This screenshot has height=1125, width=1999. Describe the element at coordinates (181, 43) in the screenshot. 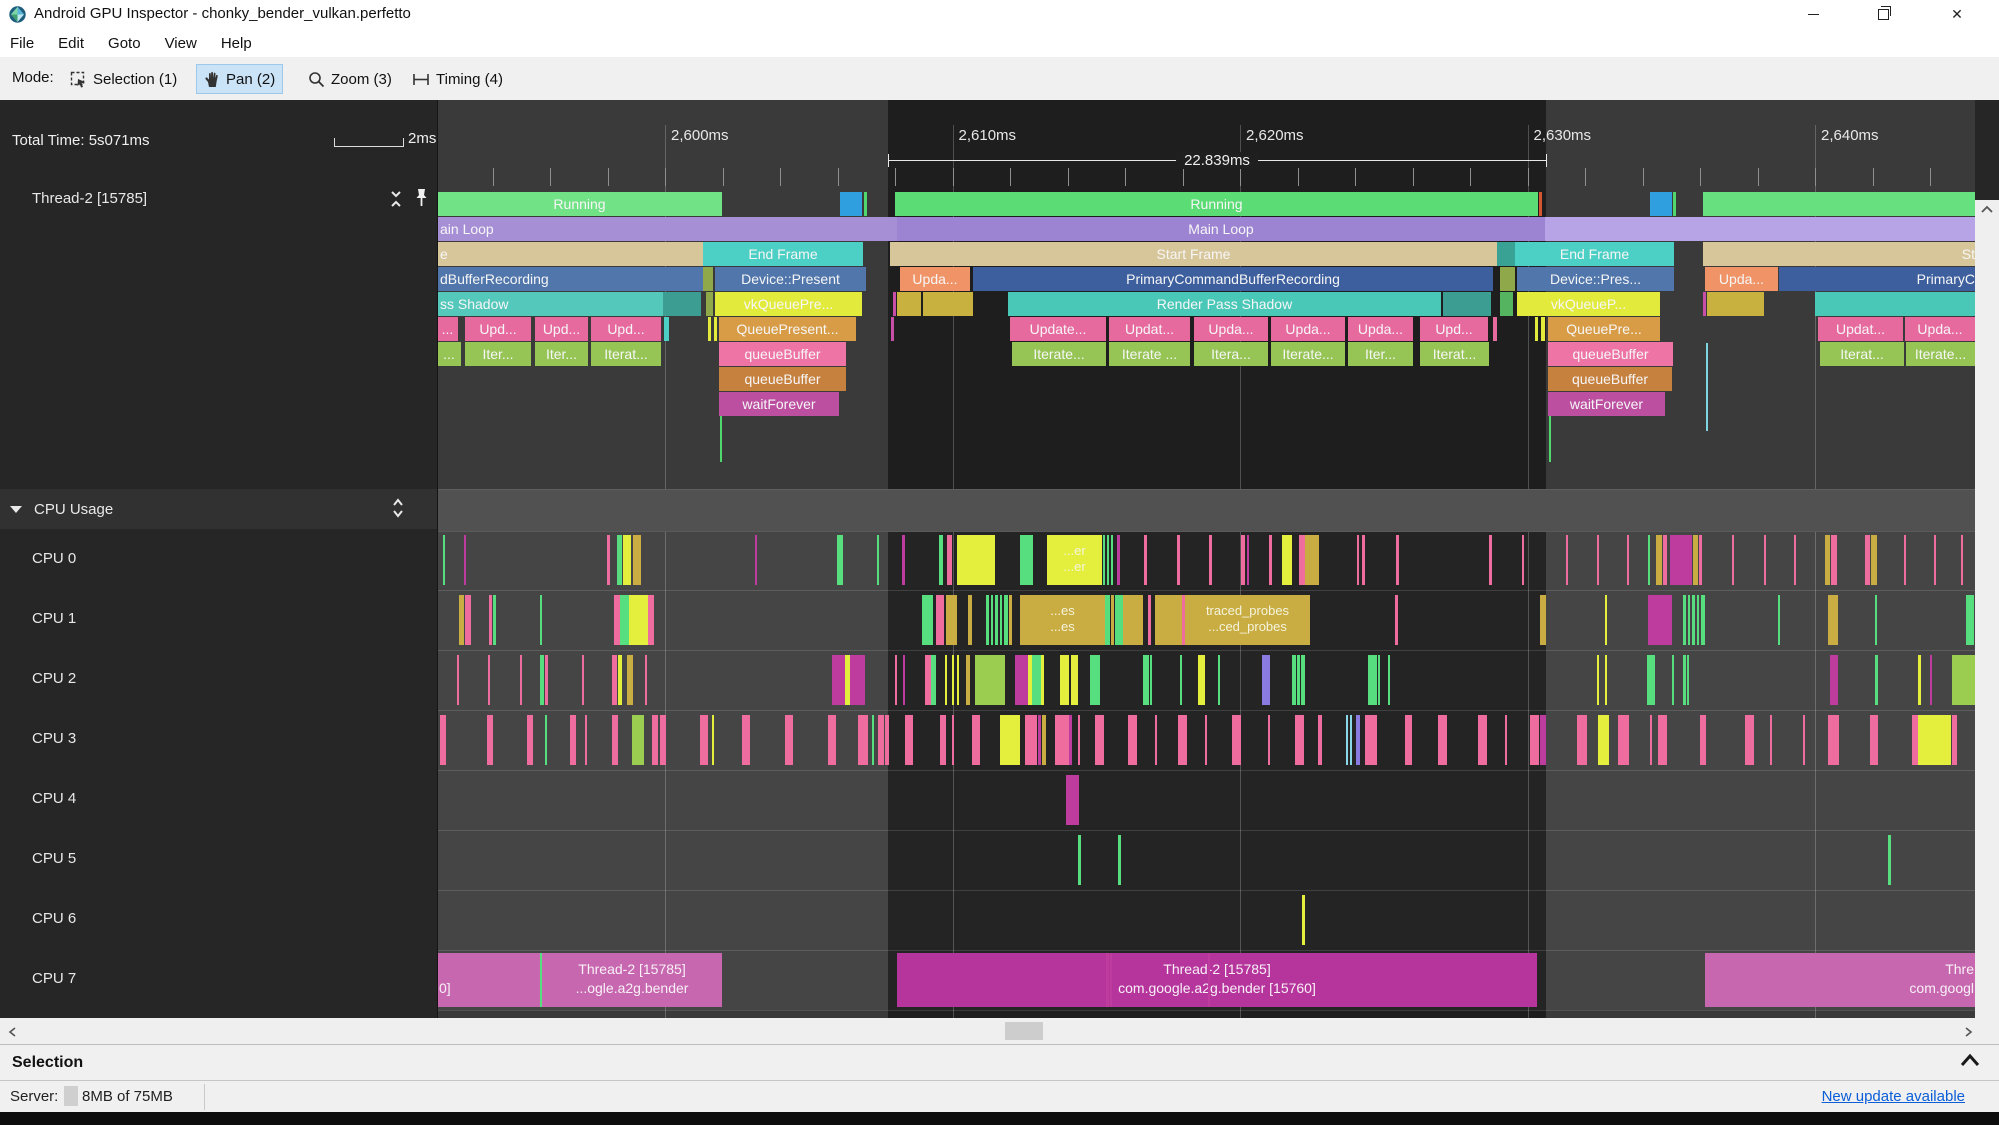

I see `menu-item-view: View` at that location.